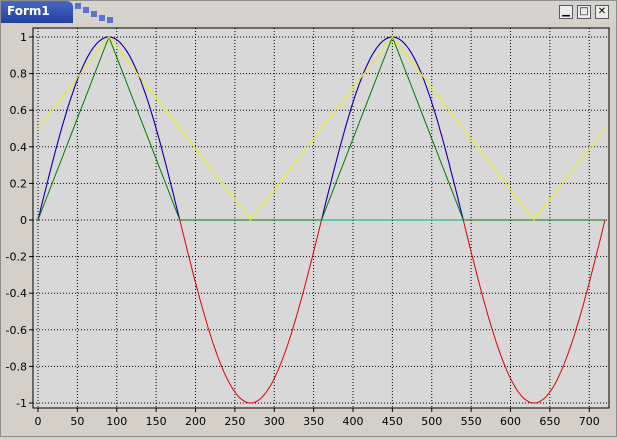  Describe the element at coordinates (16, 257) in the screenshot. I see `y-tick-label: -0.2` at that location.